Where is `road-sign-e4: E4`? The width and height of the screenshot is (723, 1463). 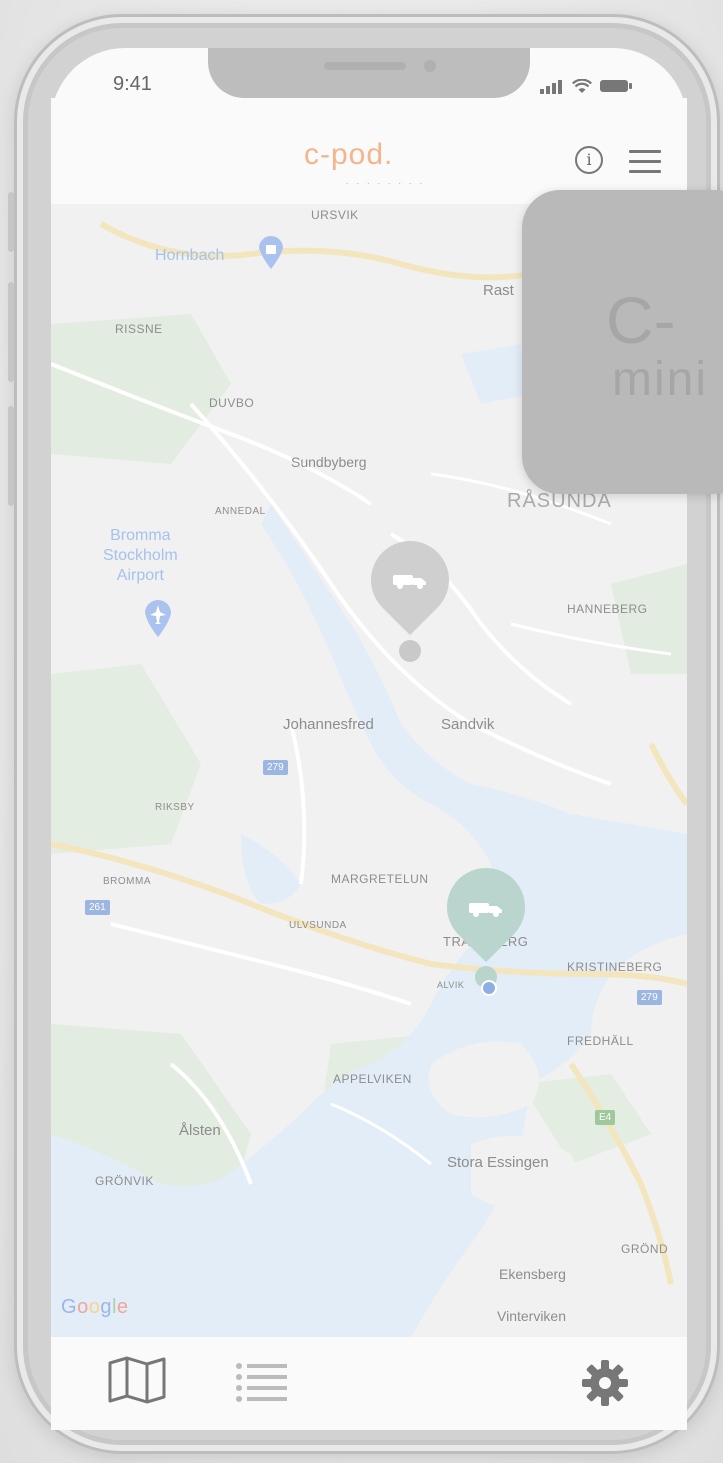 road-sign-e4: E4 is located at coordinates (605, 1117).